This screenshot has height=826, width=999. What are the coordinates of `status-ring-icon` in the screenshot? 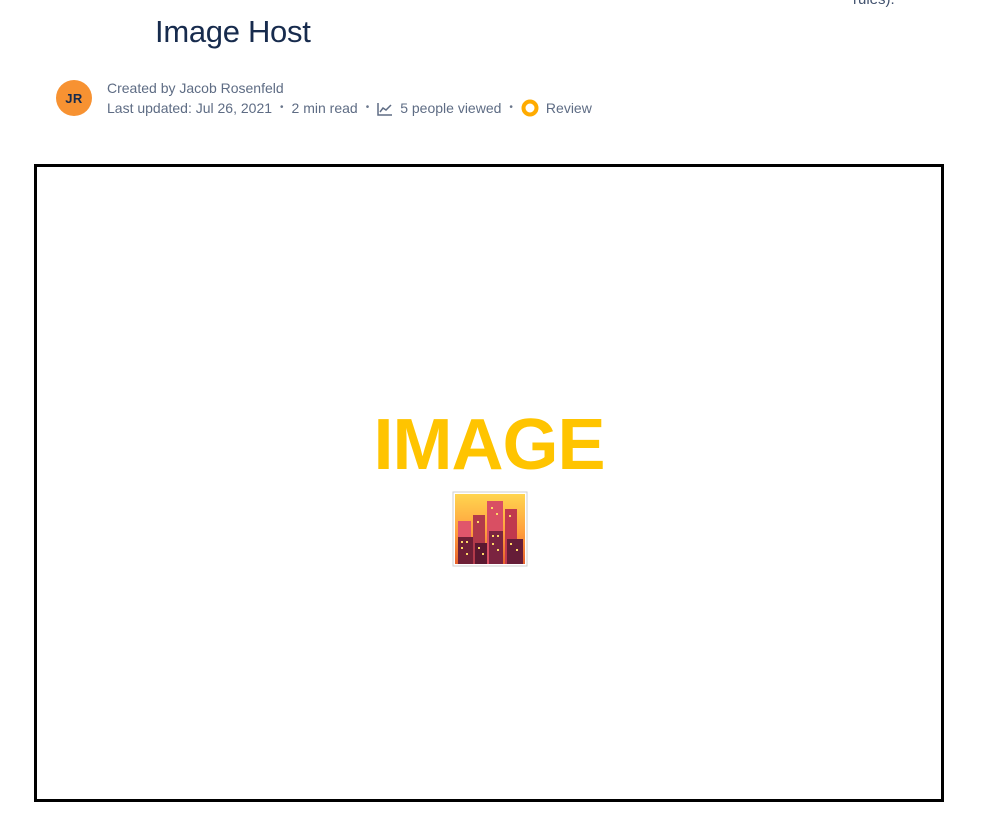 It's located at (530, 108).